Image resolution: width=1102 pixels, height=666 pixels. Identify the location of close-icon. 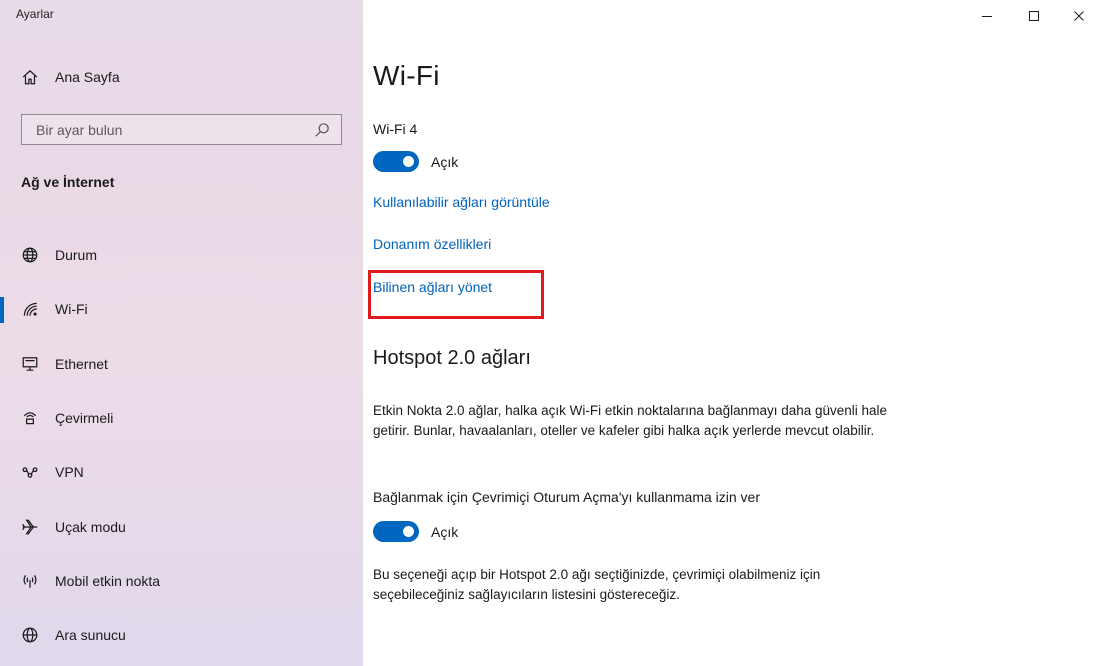
(1079, 16).